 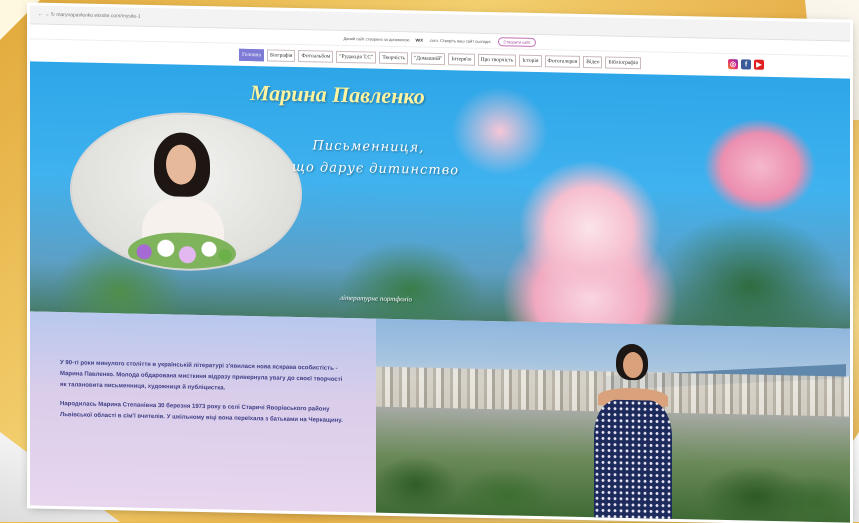 I want to click on nav-item-about-creativity: Про творчість, so click(x=497, y=60).